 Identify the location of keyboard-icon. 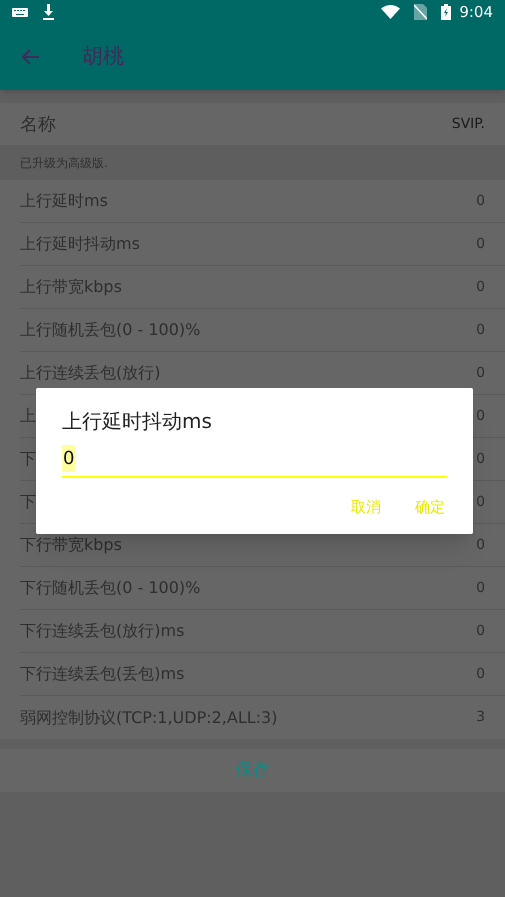
(20, 12).